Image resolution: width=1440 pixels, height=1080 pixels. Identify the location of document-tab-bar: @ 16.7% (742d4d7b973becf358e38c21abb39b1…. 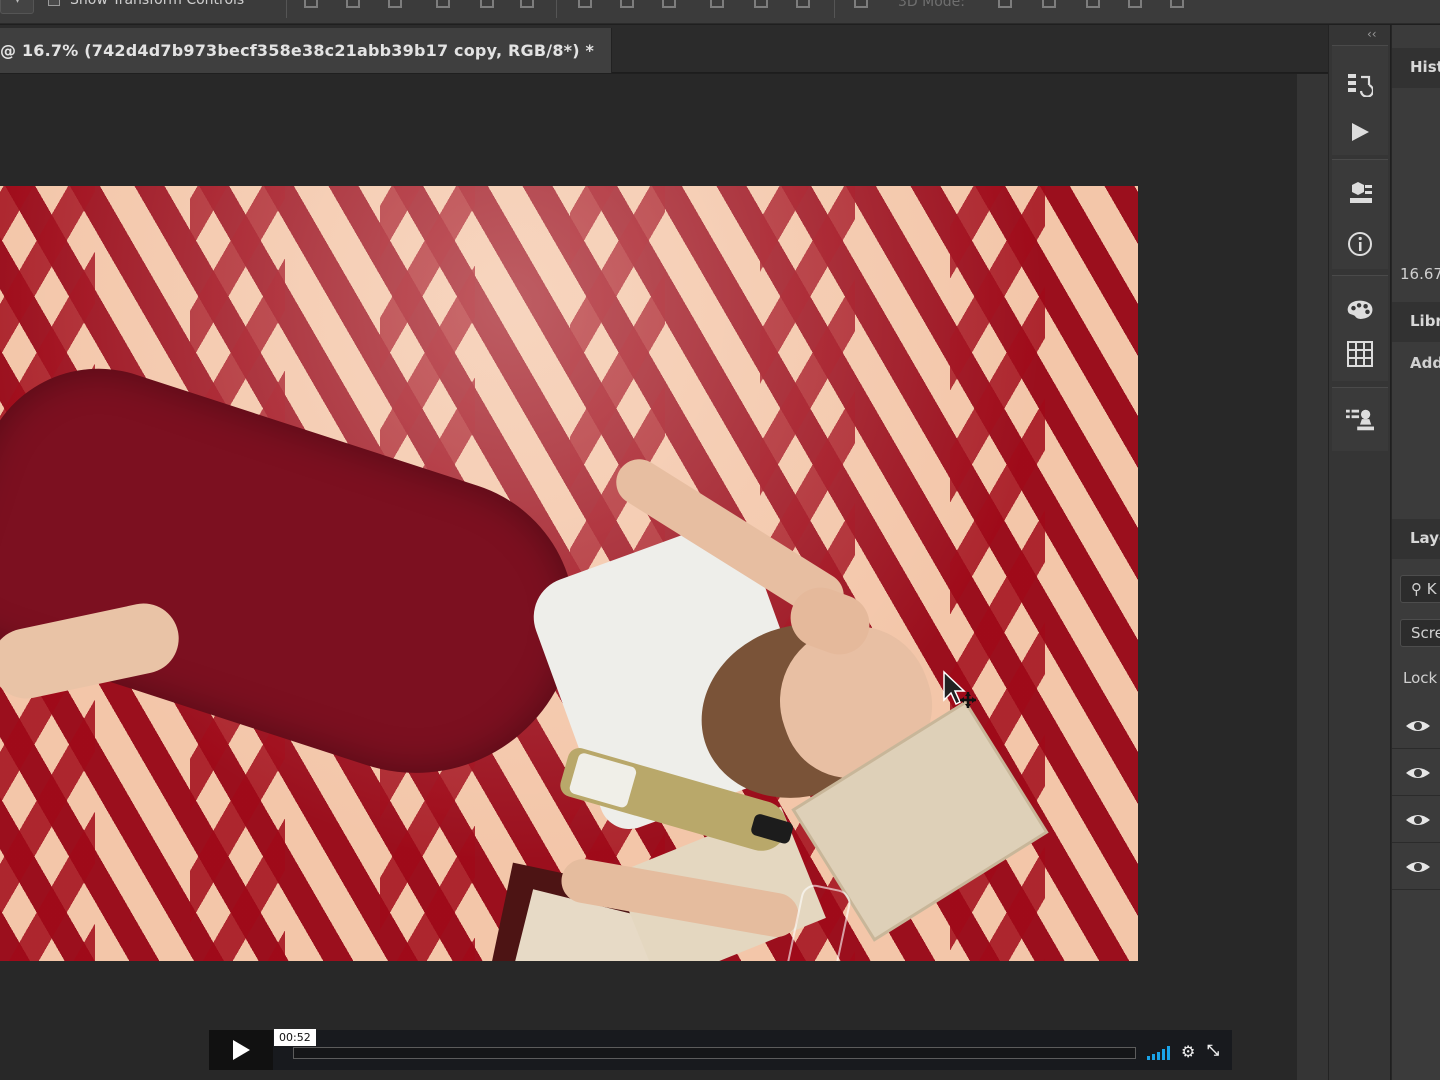
(664, 49).